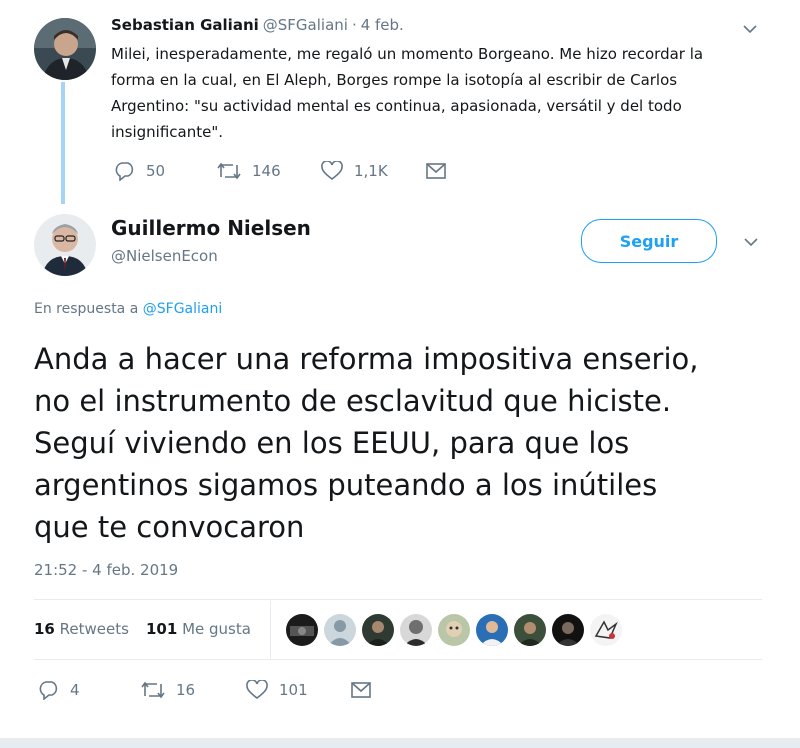  What do you see at coordinates (276, 690) in the screenshot?
I see `main-like-button: 101` at bounding box center [276, 690].